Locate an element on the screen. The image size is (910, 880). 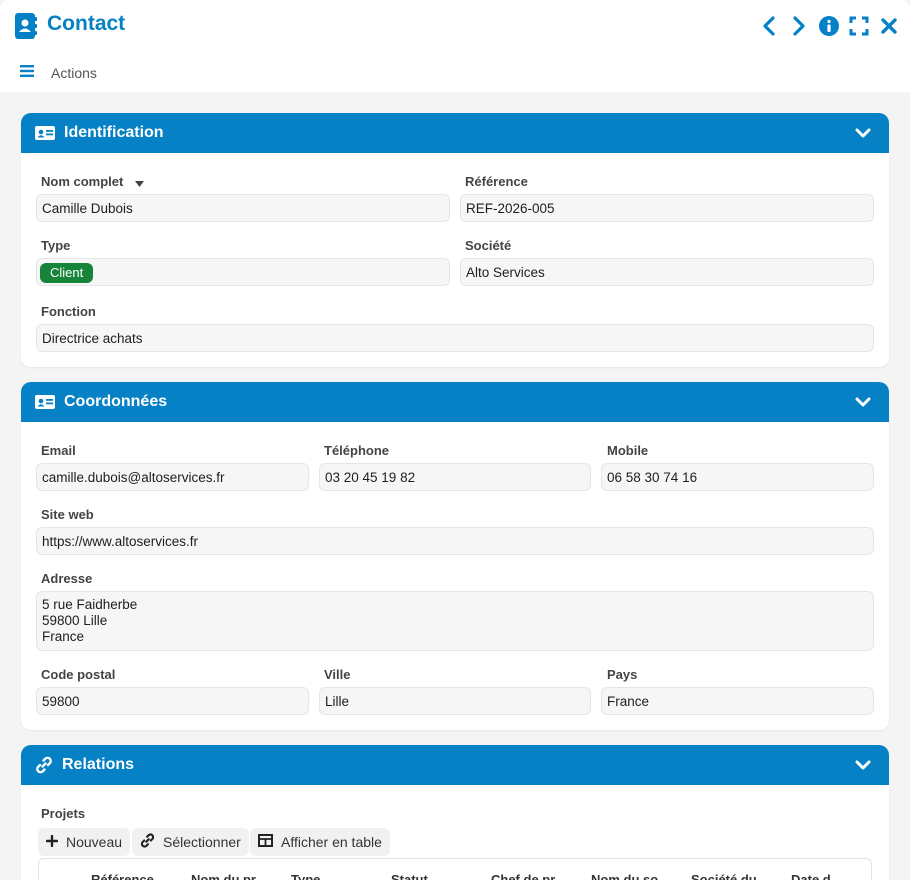
actions-menu: Actions is located at coordinates (58, 73).